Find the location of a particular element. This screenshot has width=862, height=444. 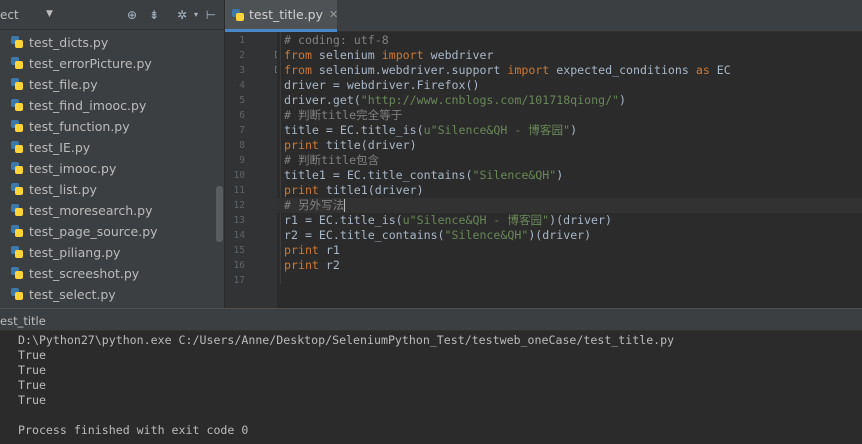

file-label: test_imooc.py is located at coordinates (73, 168).